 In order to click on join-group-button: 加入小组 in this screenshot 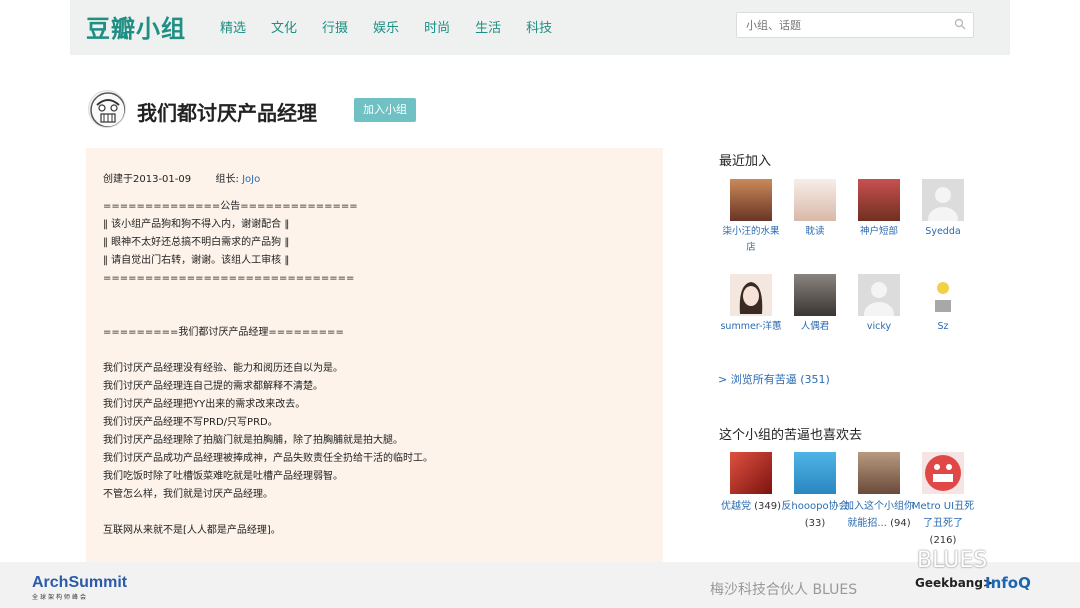, I will do `click(385, 110)`.